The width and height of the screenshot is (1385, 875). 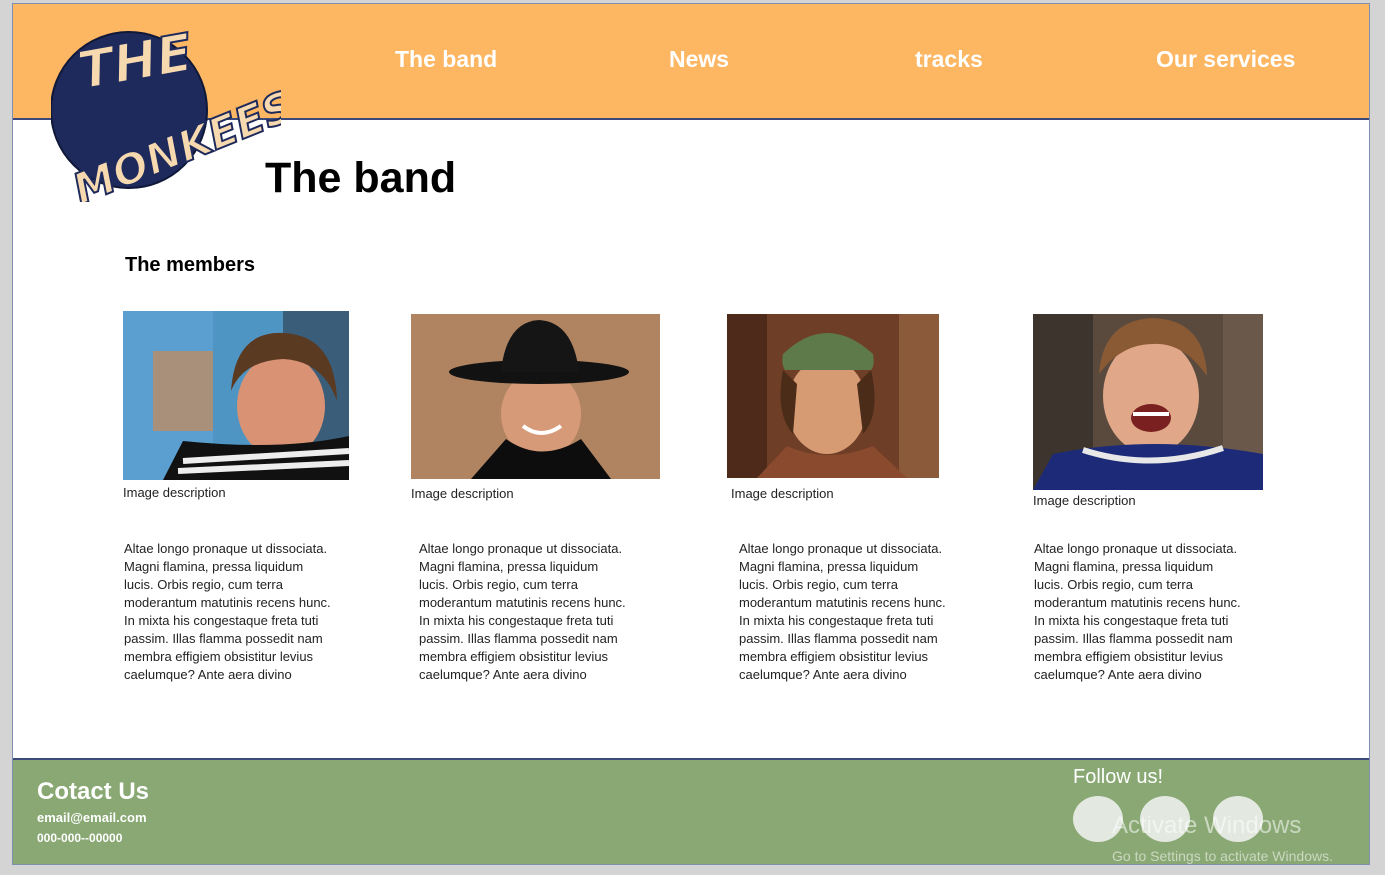 What do you see at coordinates (80, 838) in the screenshot?
I see `contact-phone: 000-000--00000` at bounding box center [80, 838].